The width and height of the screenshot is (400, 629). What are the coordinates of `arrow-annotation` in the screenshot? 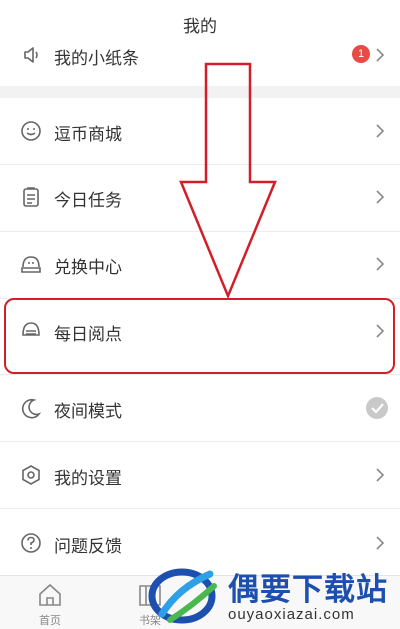 It's located at (228, 181).